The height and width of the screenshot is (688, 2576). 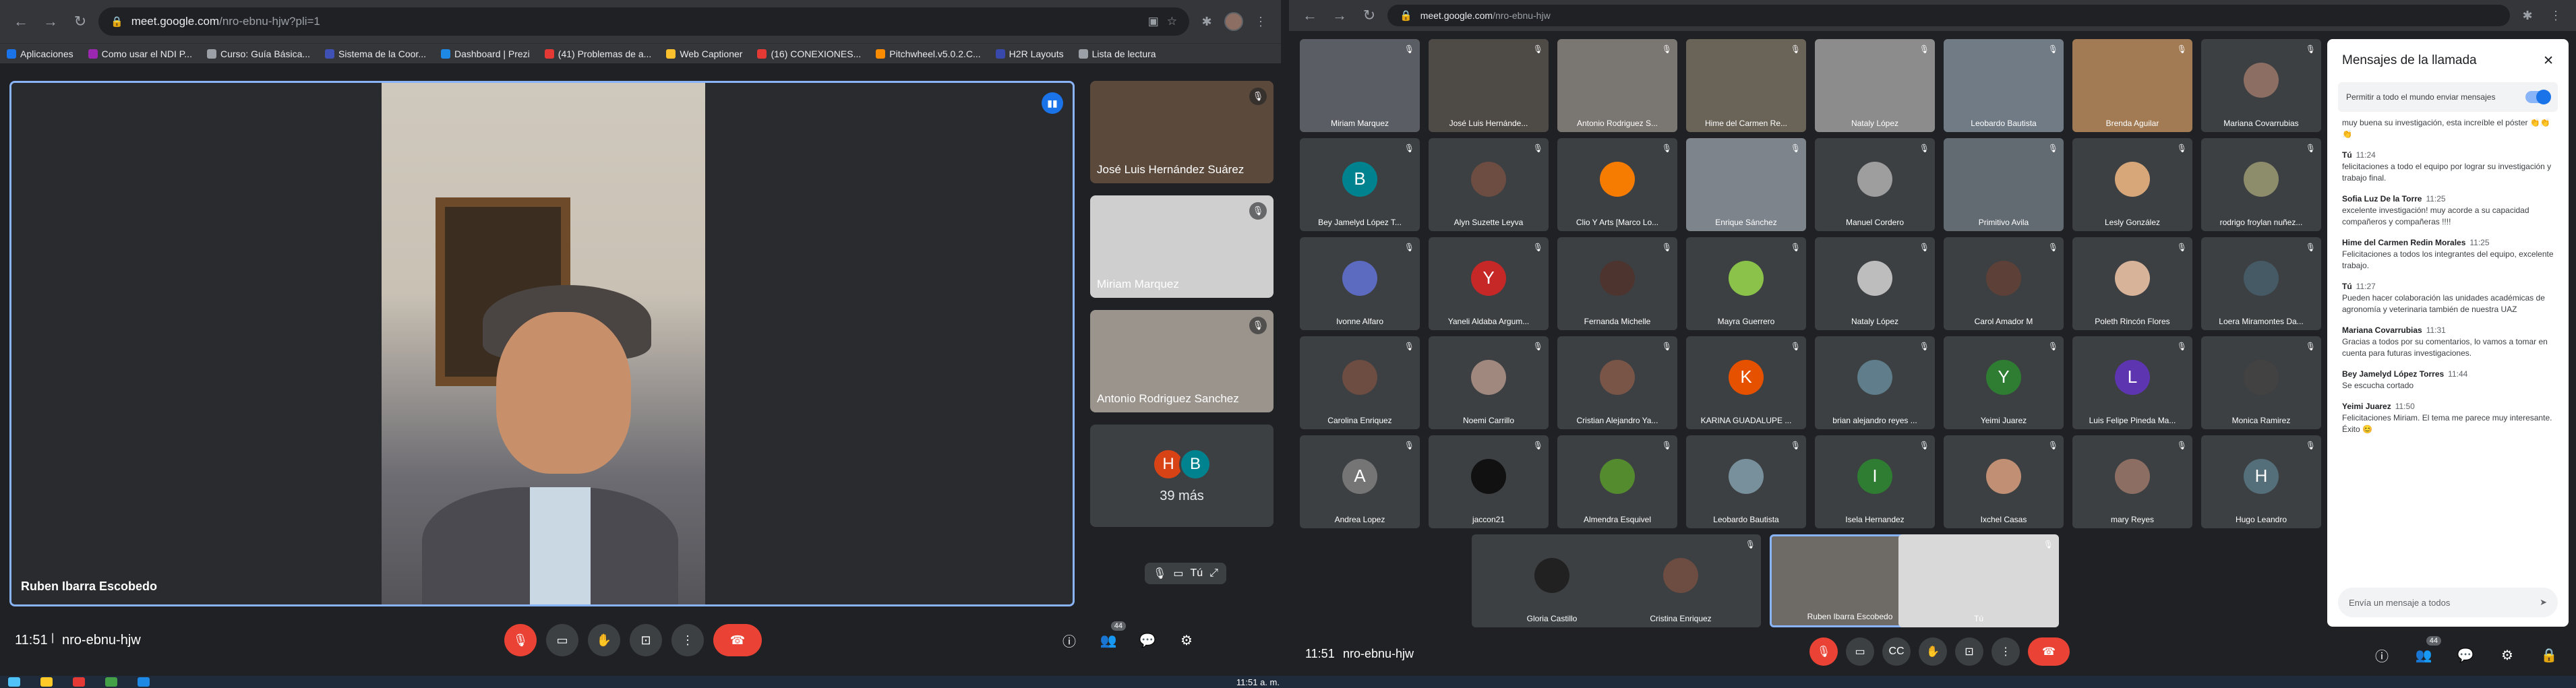 I want to click on close-icon: ✕, so click(x=2548, y=61).